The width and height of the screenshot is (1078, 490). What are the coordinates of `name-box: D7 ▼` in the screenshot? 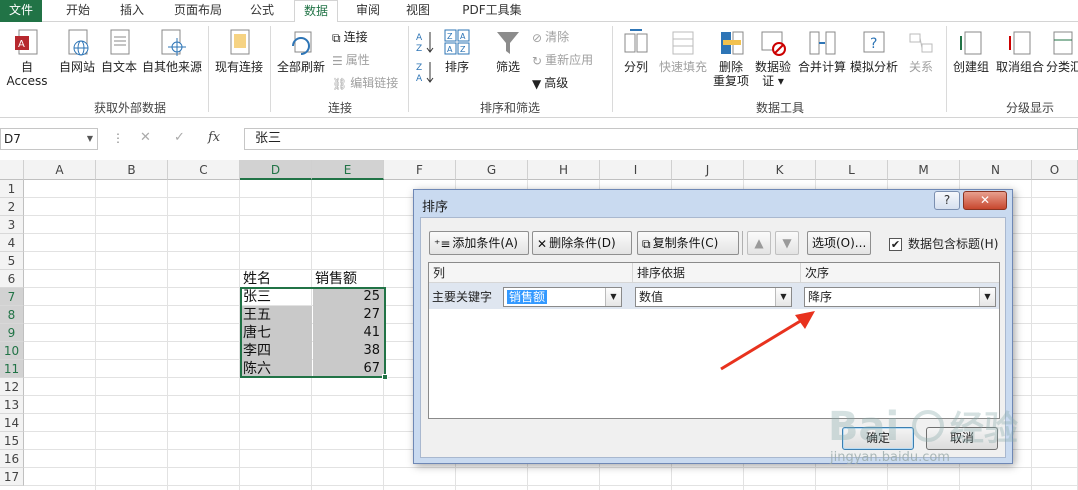 It's located at (49, 139).